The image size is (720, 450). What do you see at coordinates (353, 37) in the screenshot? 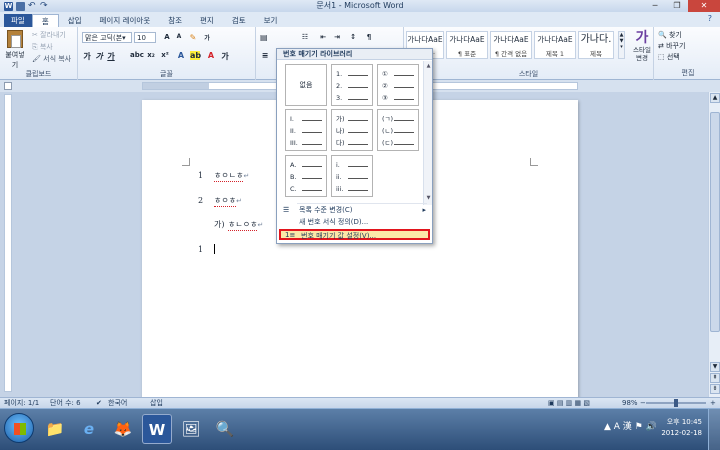
I see `sort-icon: ↕` at bounding box center [353, 37].